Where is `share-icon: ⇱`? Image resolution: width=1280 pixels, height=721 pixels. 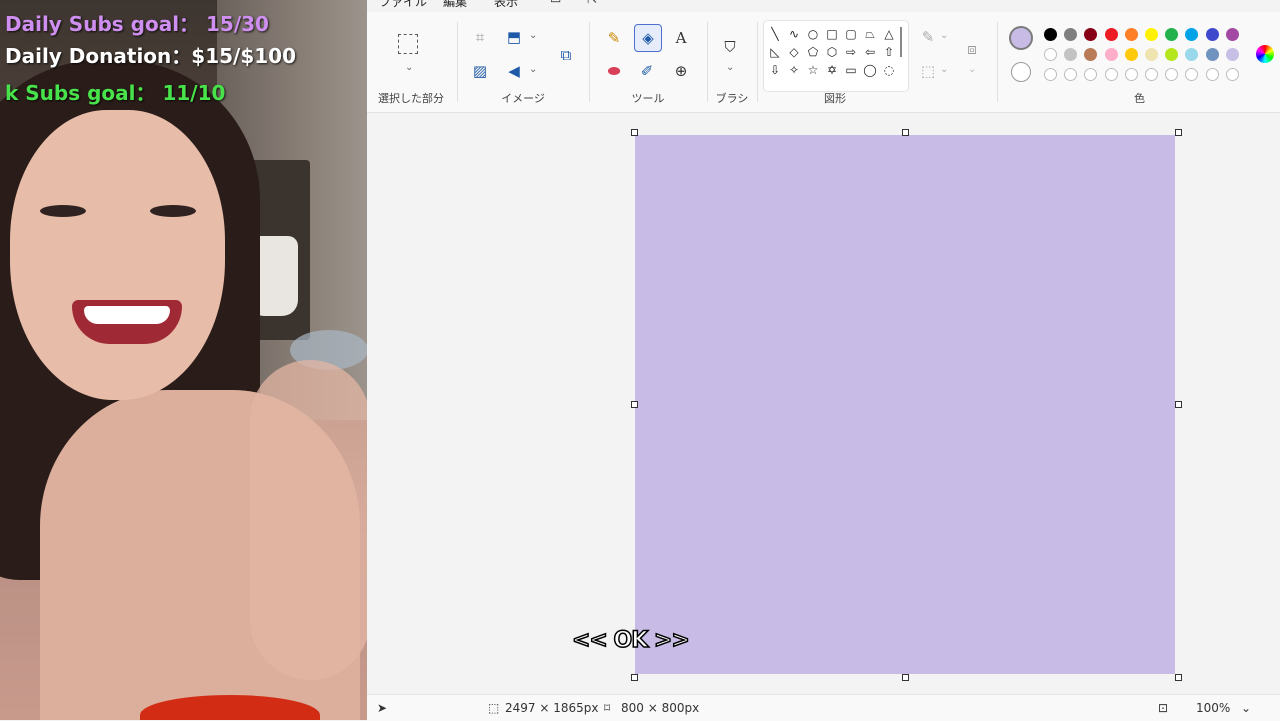
share-icon: ⇱ is located at coordinates (592, 3).